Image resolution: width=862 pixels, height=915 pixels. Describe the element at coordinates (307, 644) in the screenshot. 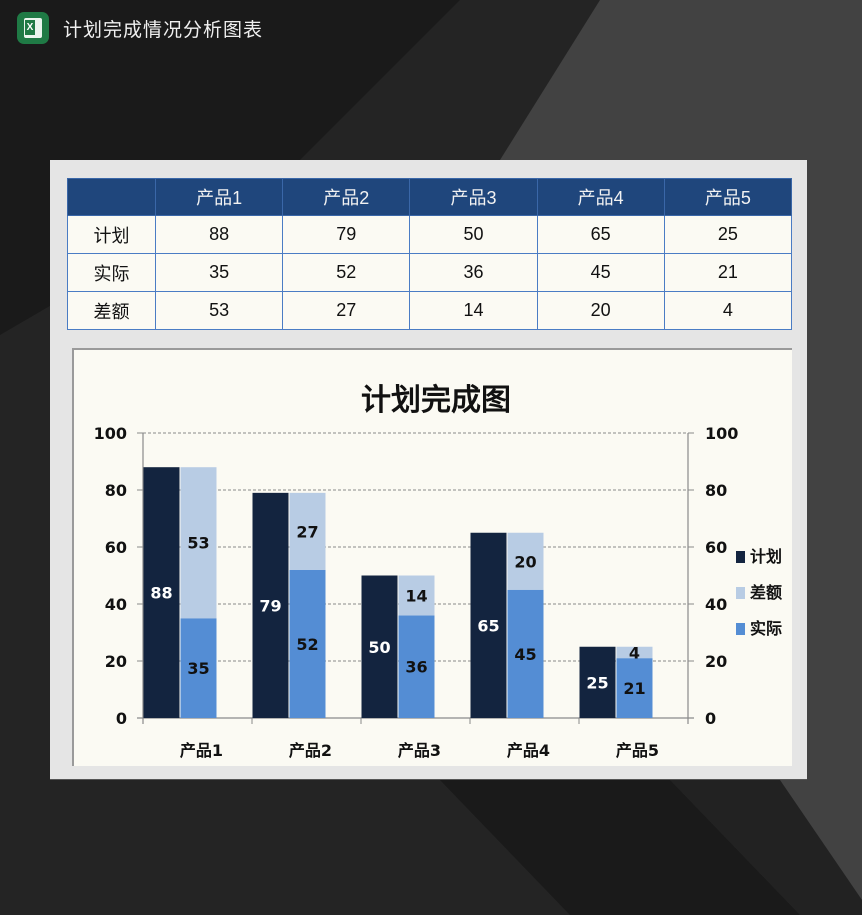

I see `data-label: 52` at that location.